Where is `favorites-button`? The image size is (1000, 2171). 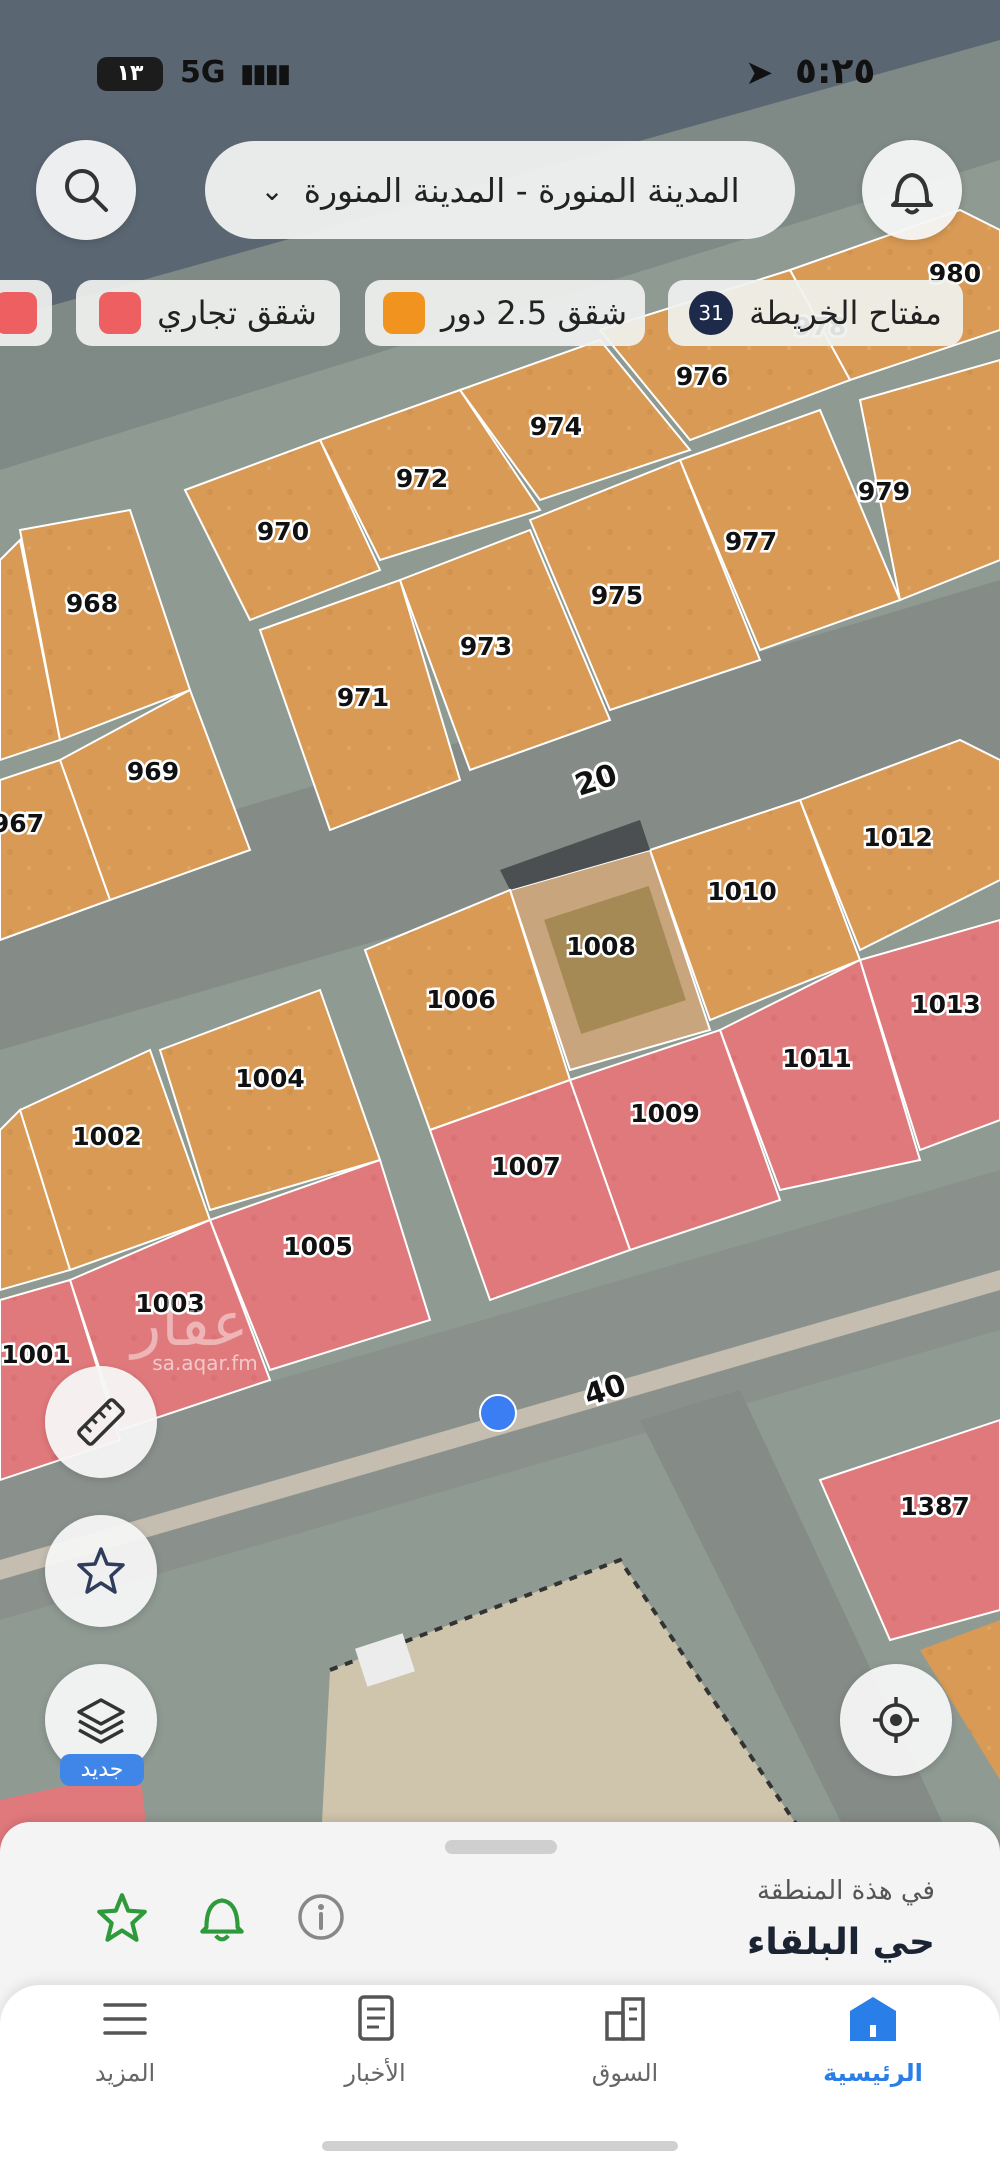
favorites-button is located at coordinates (101, 1571).